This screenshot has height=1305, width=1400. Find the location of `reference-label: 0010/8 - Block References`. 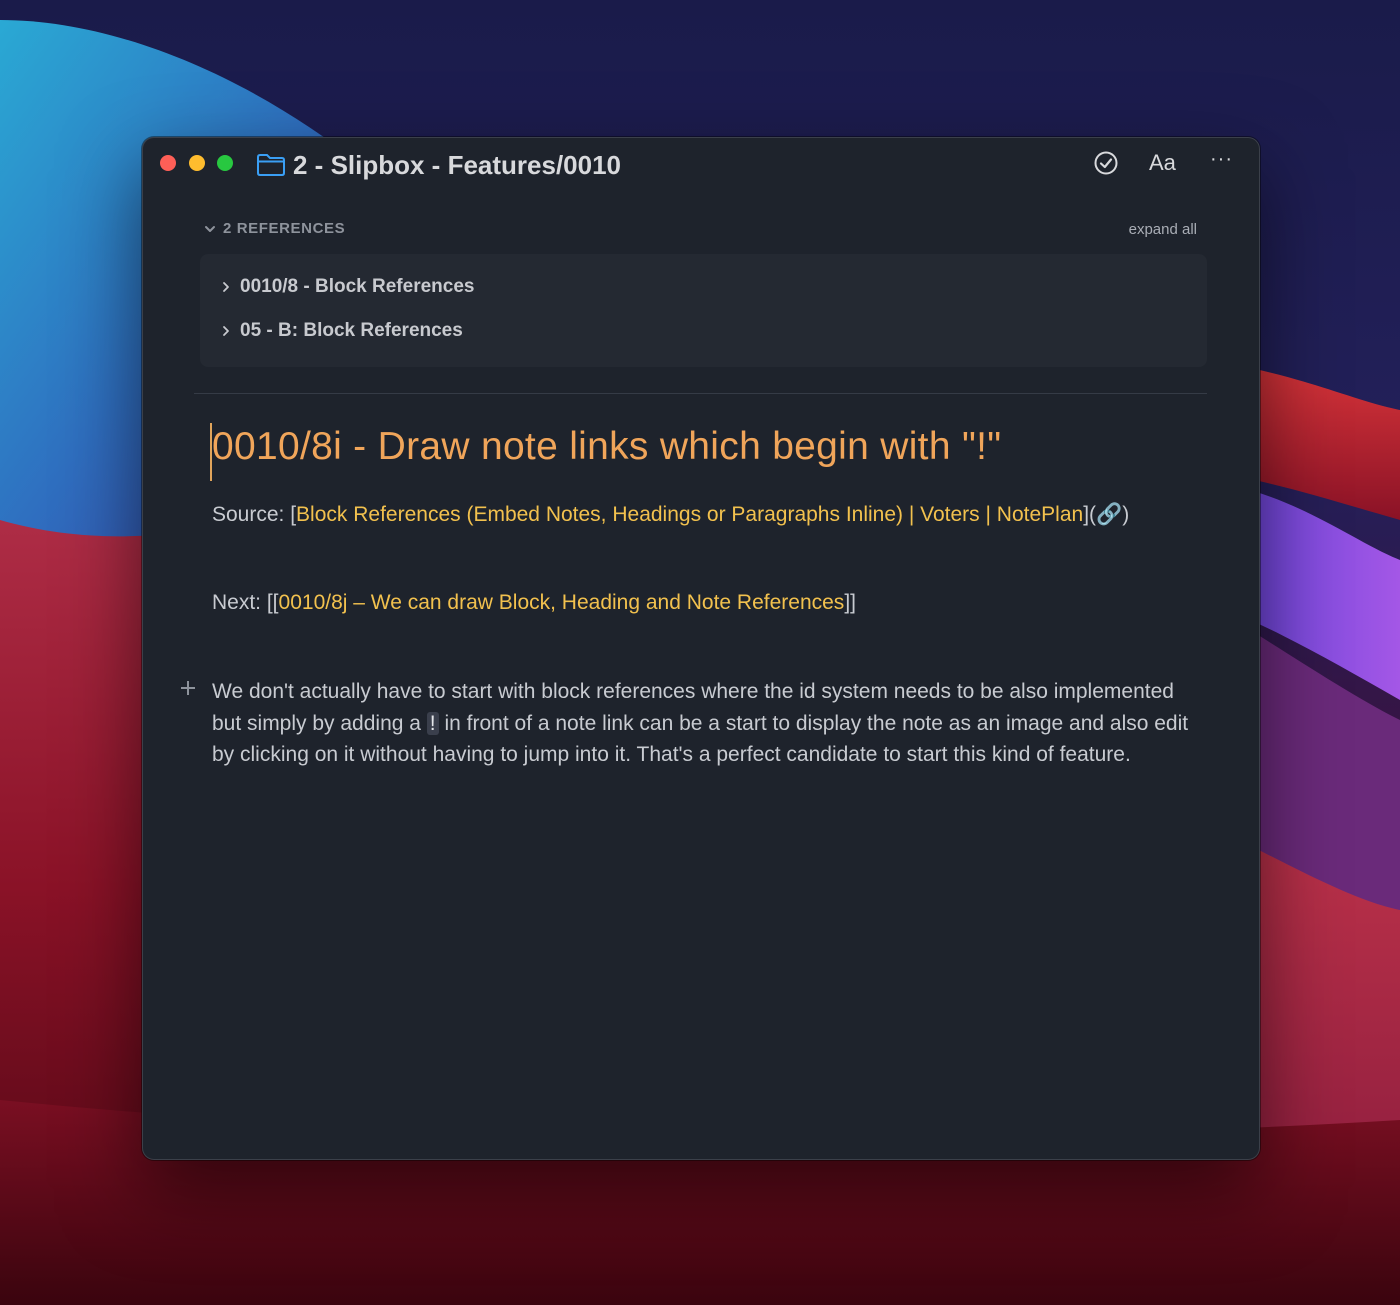

reference-label: 0010/8 - Block References is located at coordinates (357, 286).